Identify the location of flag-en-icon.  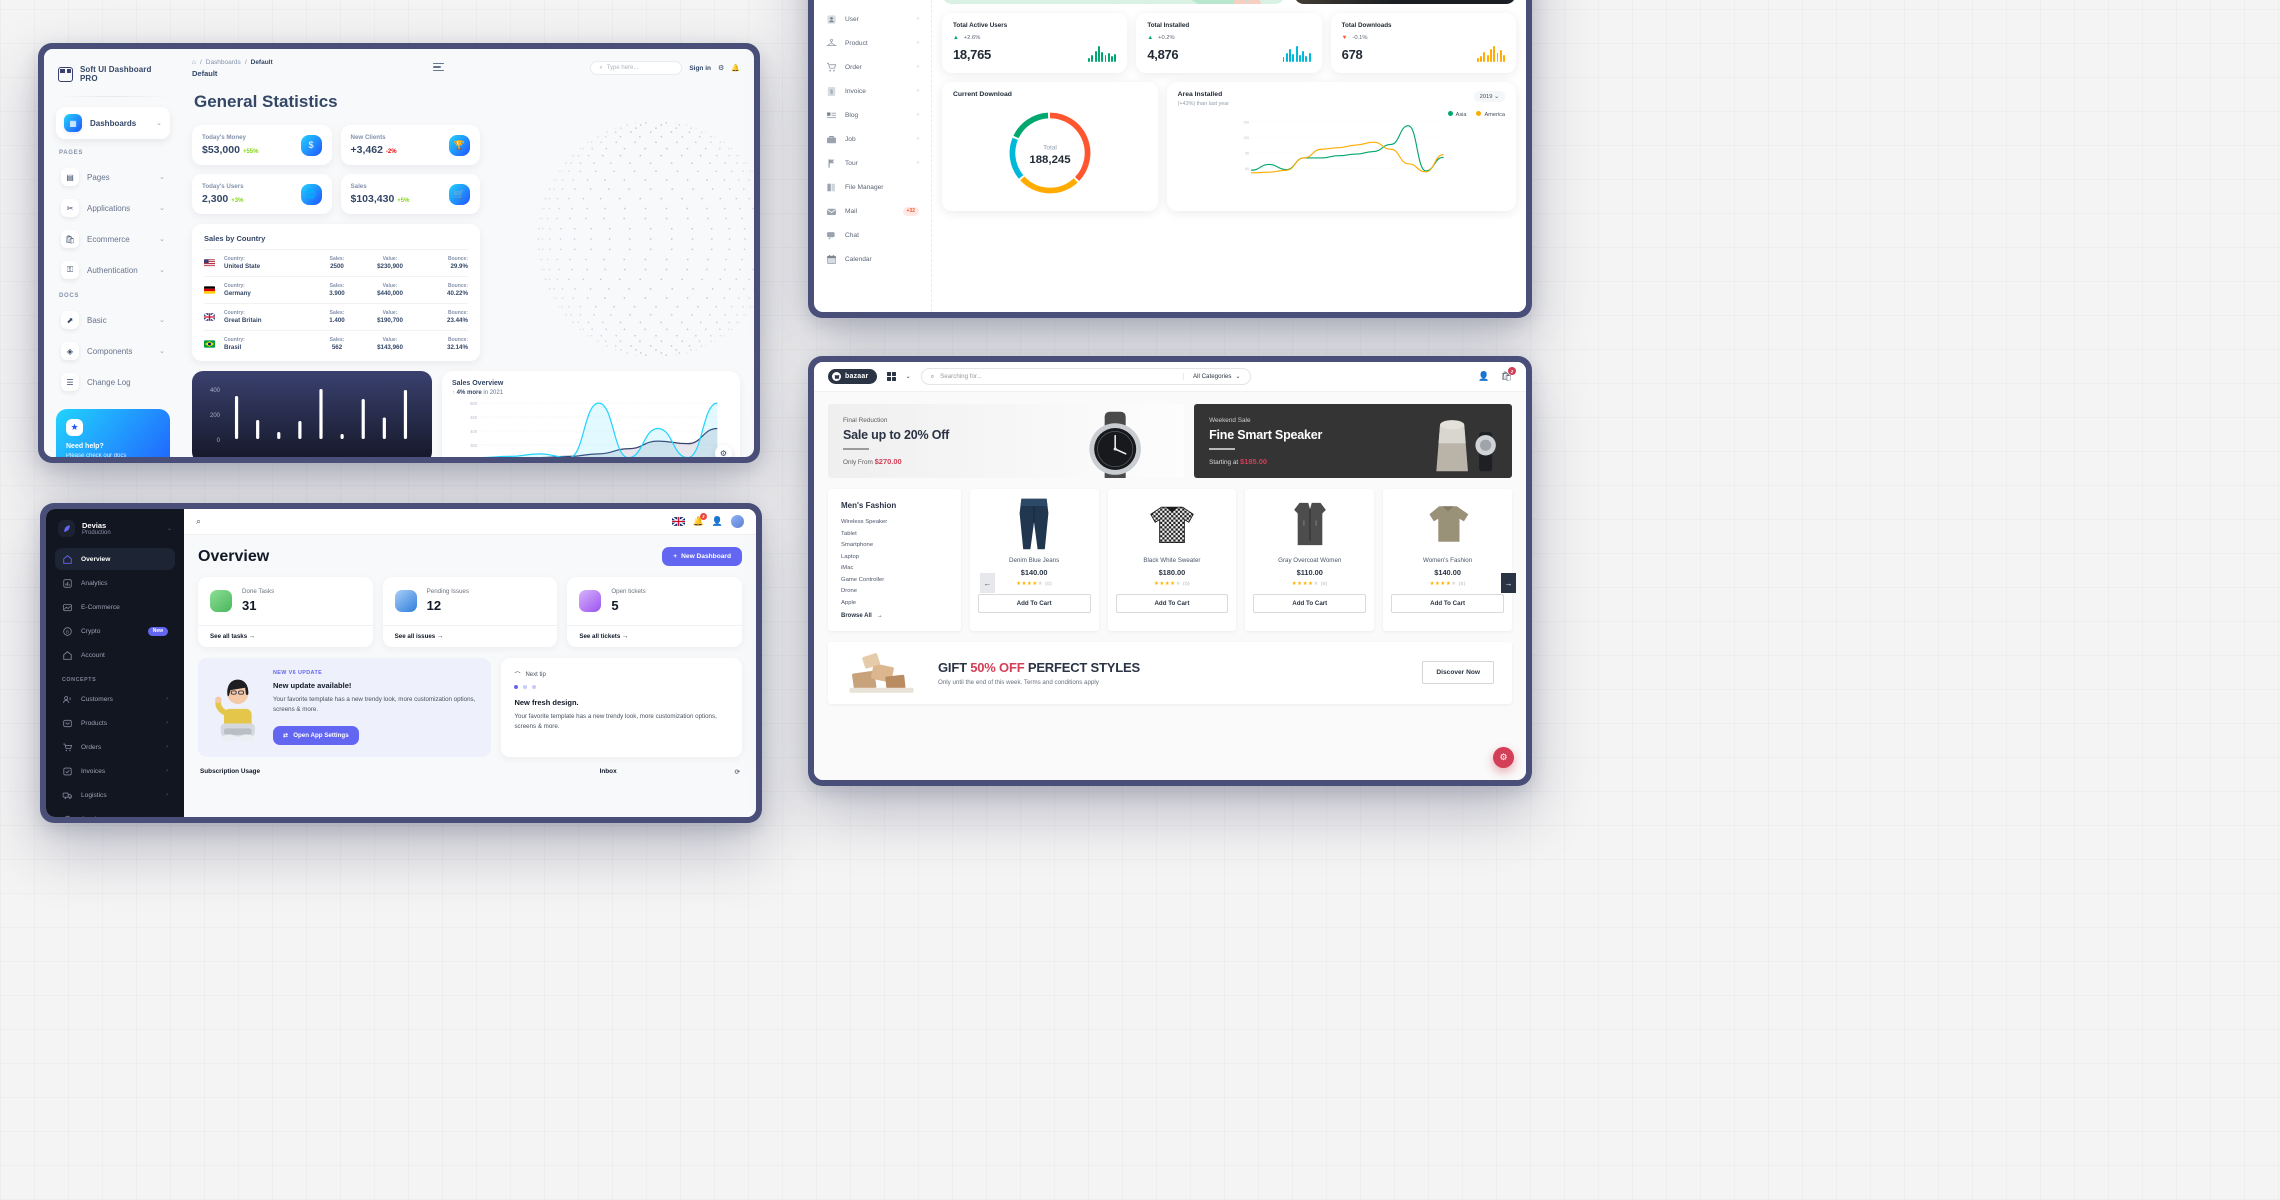
(678, 521).